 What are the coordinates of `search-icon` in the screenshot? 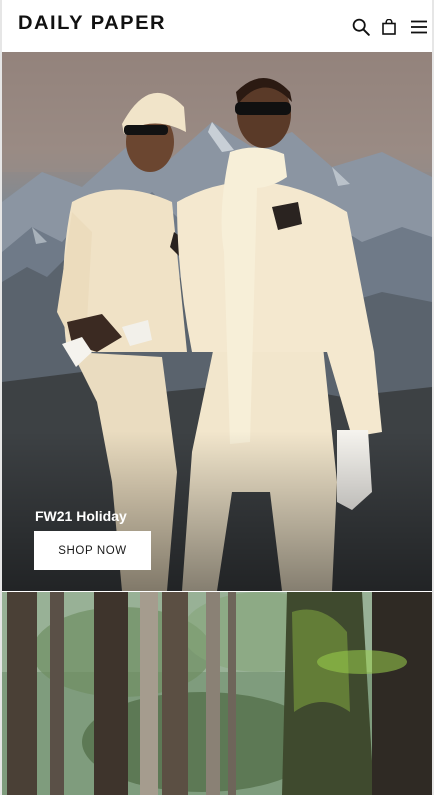 It's located at (361, 27).